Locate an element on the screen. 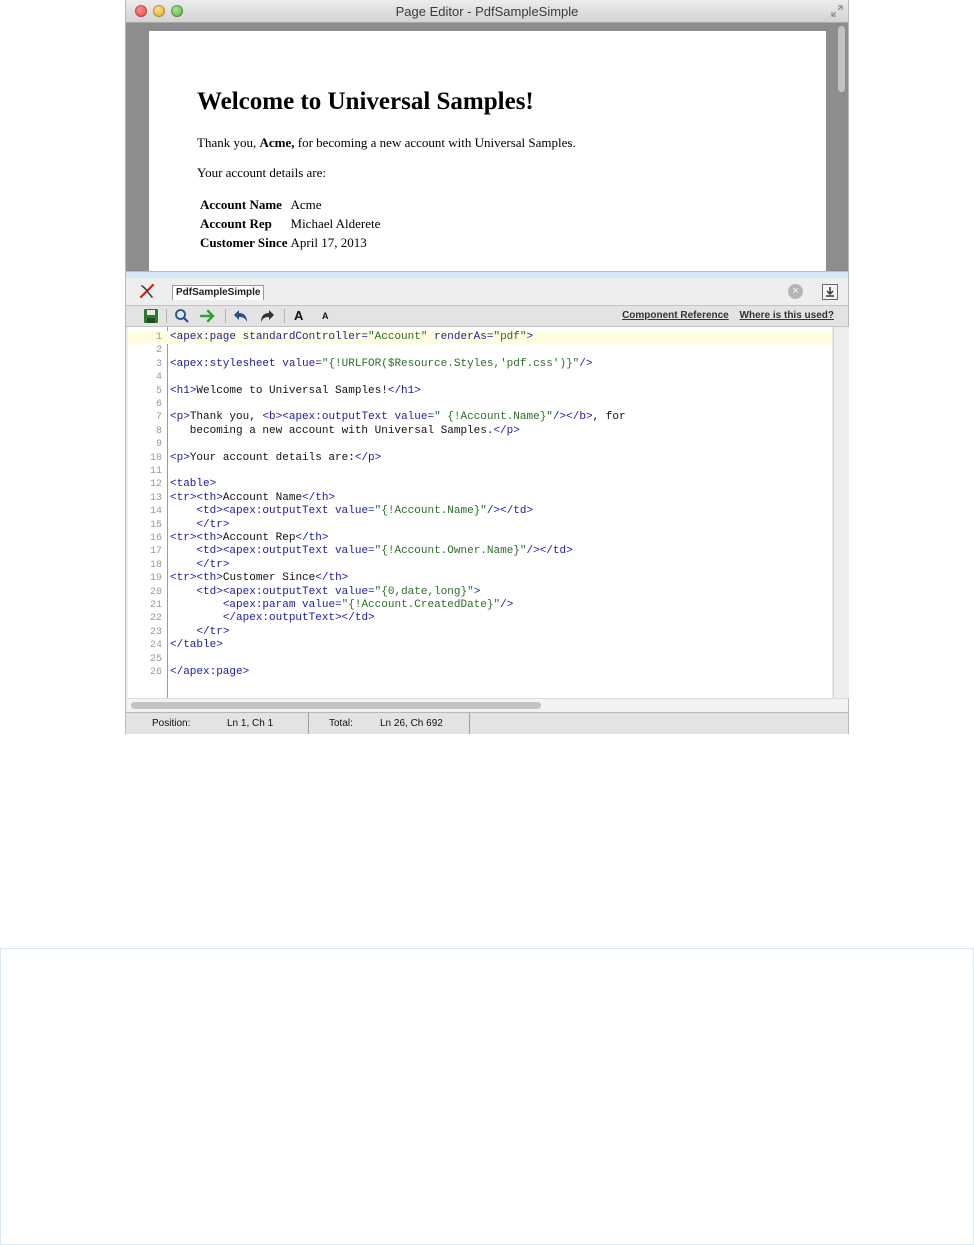 Image resolution: width=974 pixels, height=1245 pixels. go-to-line-icon is located at coordinates (208, 316).